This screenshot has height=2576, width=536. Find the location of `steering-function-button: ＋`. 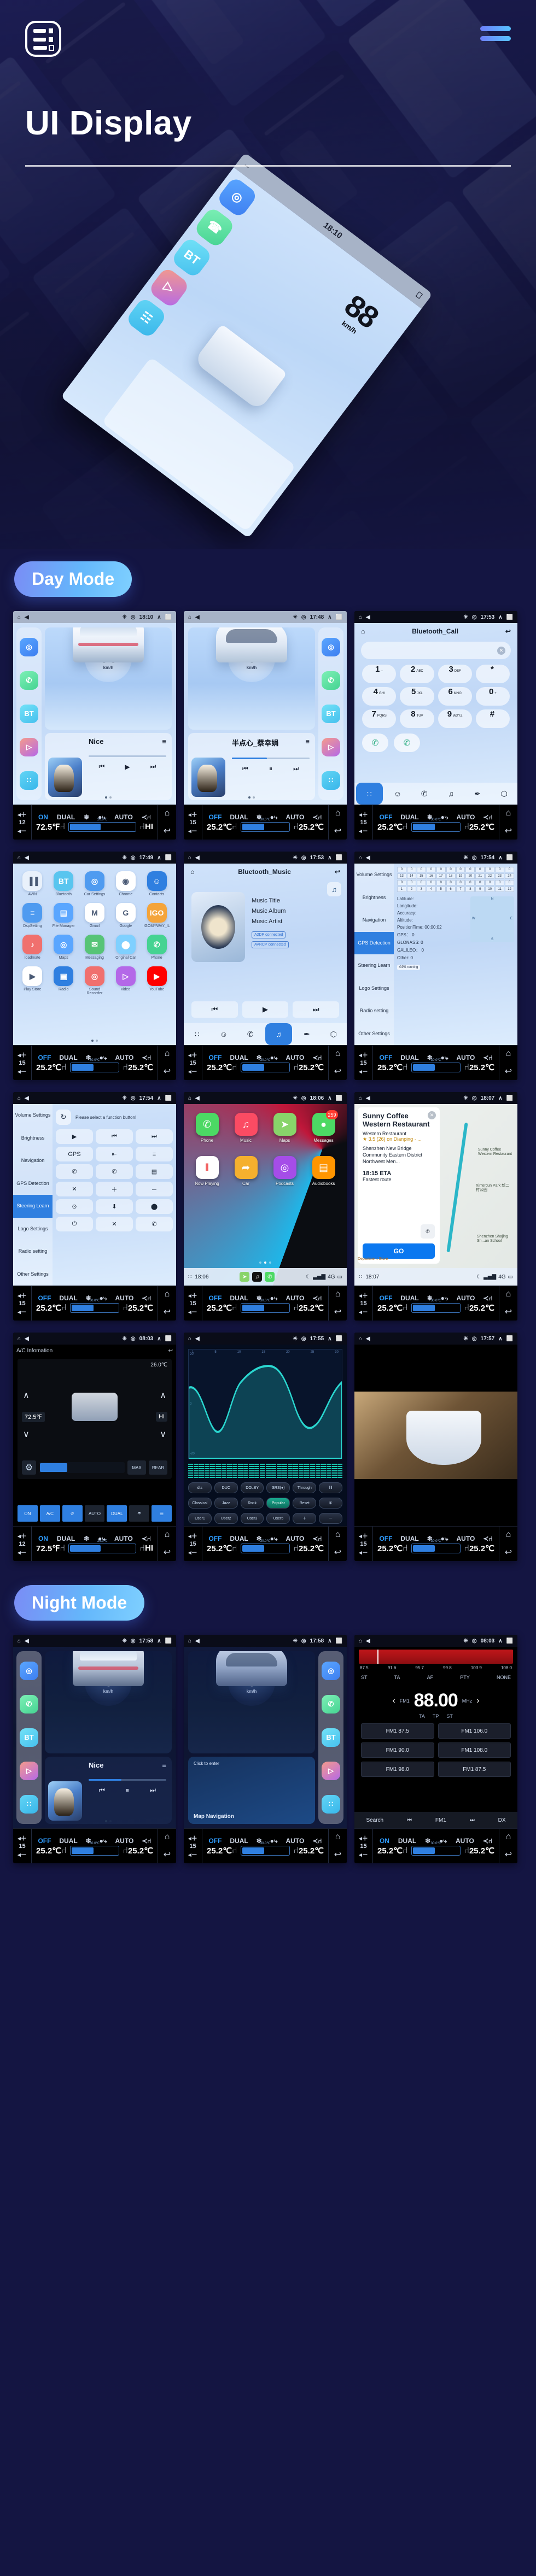

steering-function-button: ＋ is located at coordinates (115, 1189).